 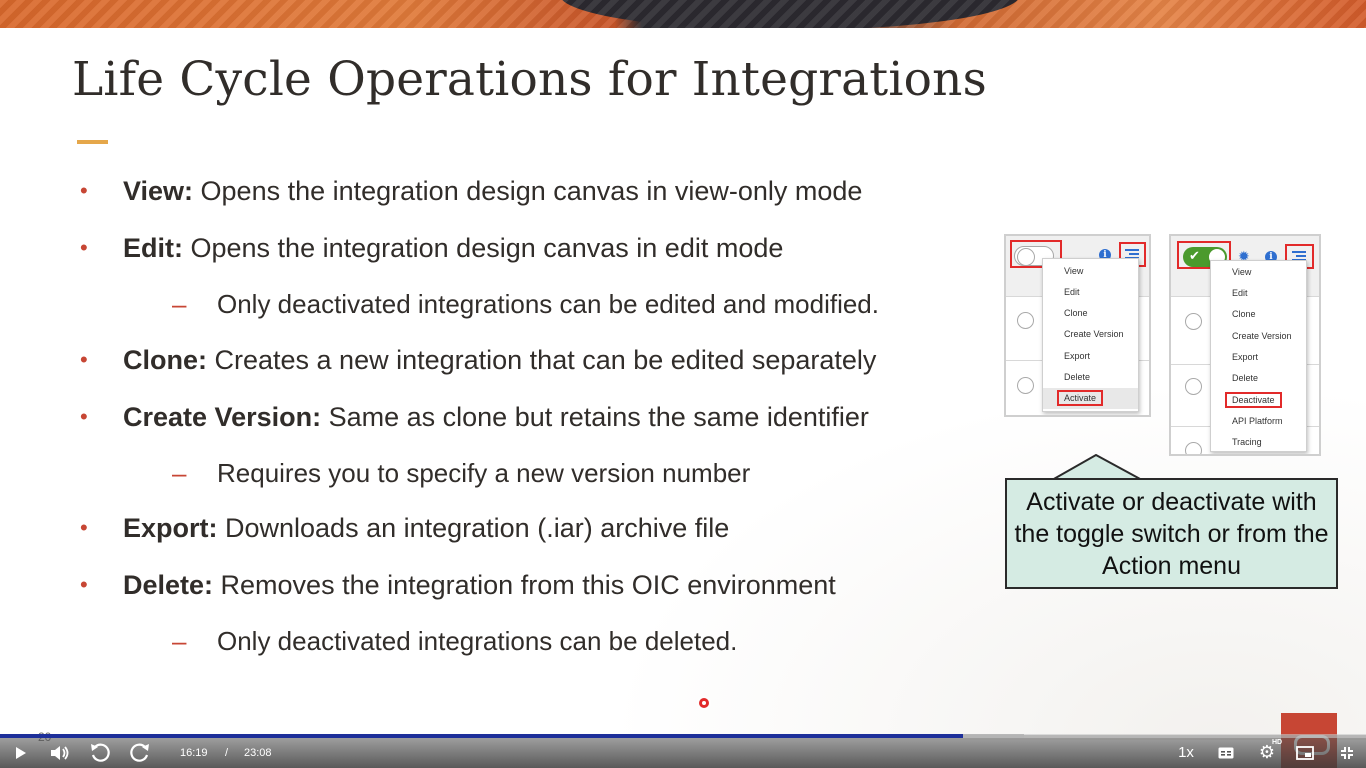 I want to click on forward-icon, so click(x=139, y=752).